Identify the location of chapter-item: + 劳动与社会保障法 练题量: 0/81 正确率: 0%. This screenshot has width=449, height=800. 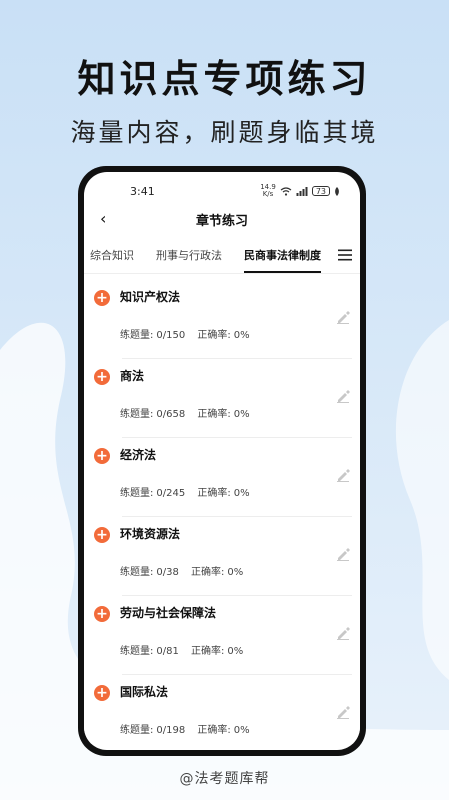
(222, 635).